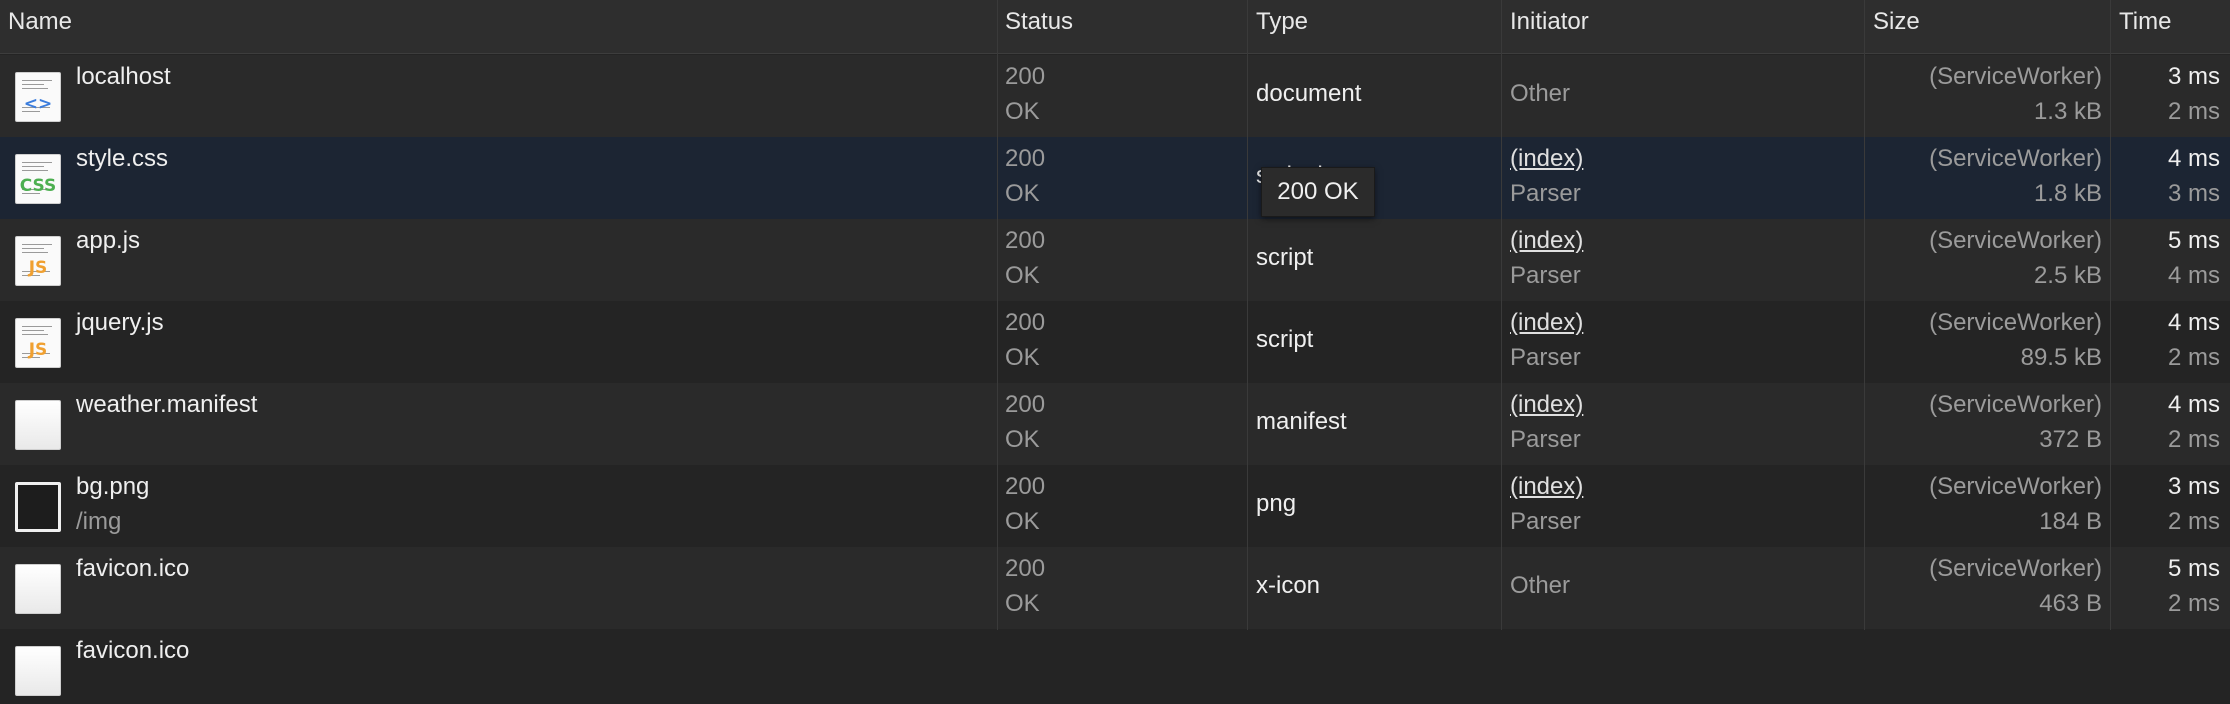 This screenshot has width=2230, height=704. Describe the element at coordinates (1309, 93) in the screenshot. I see `resource-type: document` at that location.